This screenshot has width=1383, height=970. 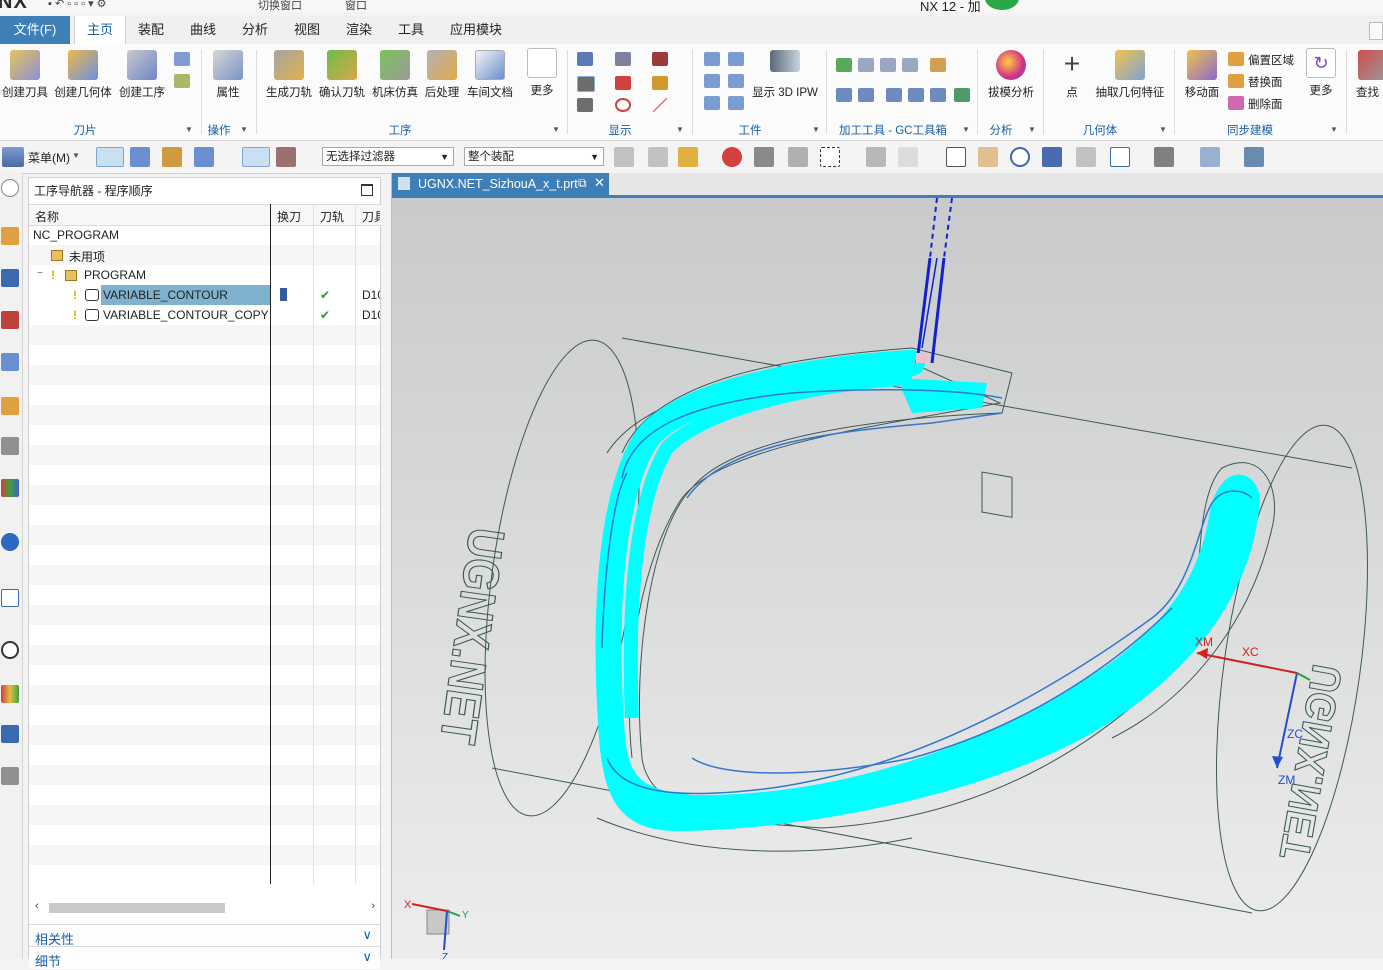 What do you see at coordinates (1210, 157) in the screenshot?
I see `clip-section-icon` at bounding box center [1210, 157].